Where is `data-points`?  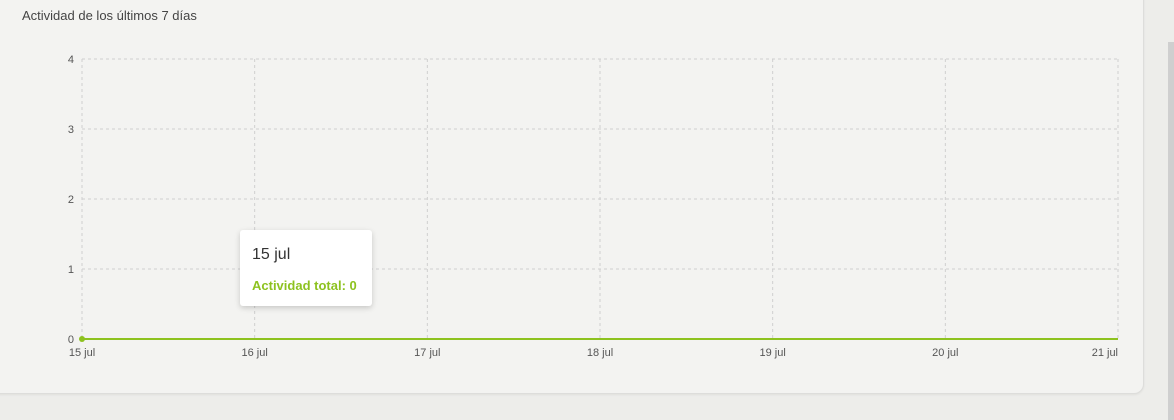 data-points is located at coordinates (82, 339).